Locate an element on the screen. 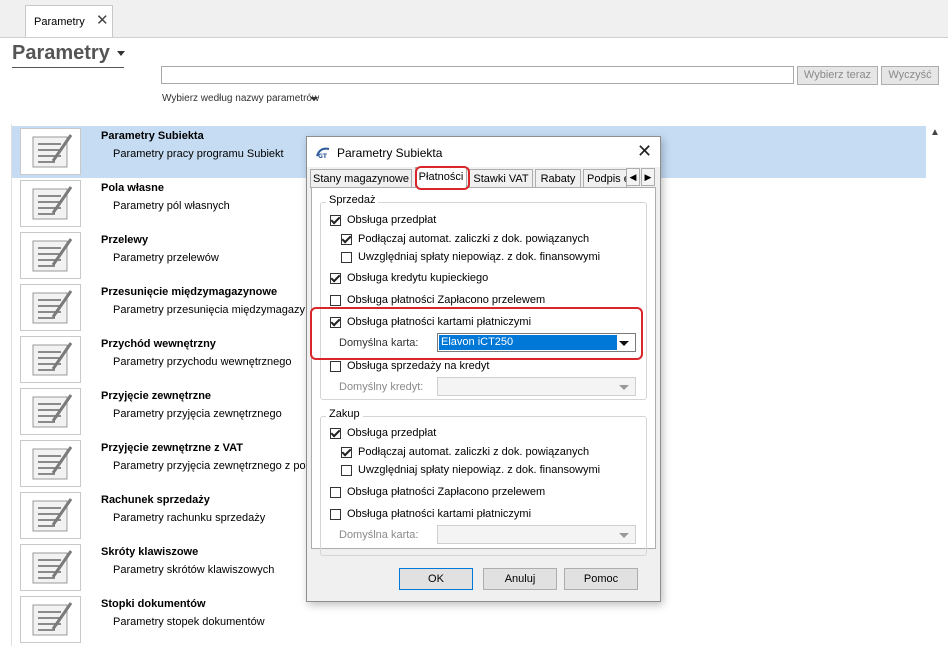  tab-scroll-right-icon: ▶ is located at coordinates (648, 177).